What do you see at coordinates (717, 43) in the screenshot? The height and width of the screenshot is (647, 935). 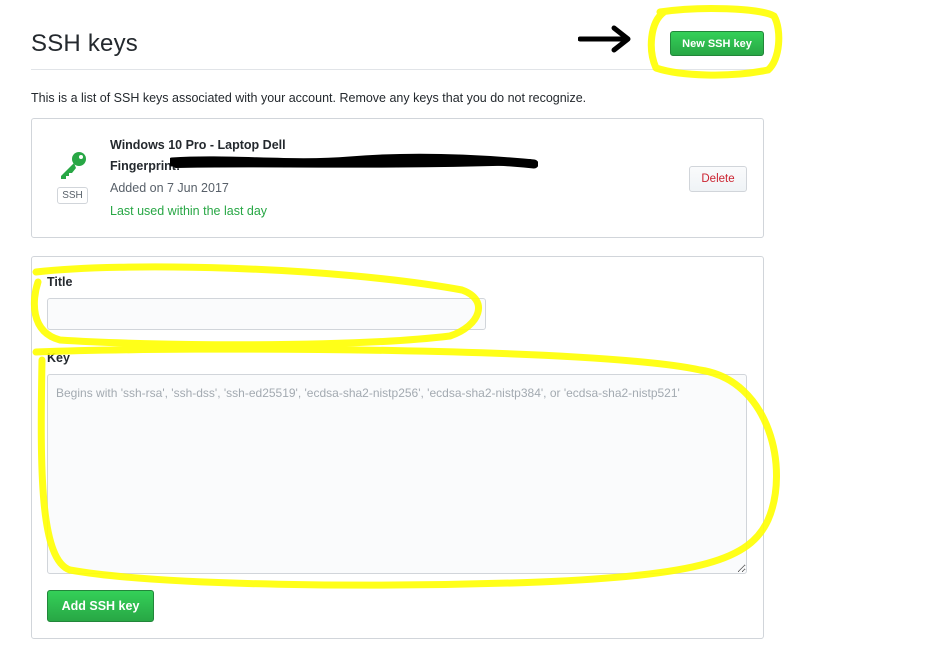 I see `new-ssh-key-button: New SSH key` at bounding box center [717, 43].